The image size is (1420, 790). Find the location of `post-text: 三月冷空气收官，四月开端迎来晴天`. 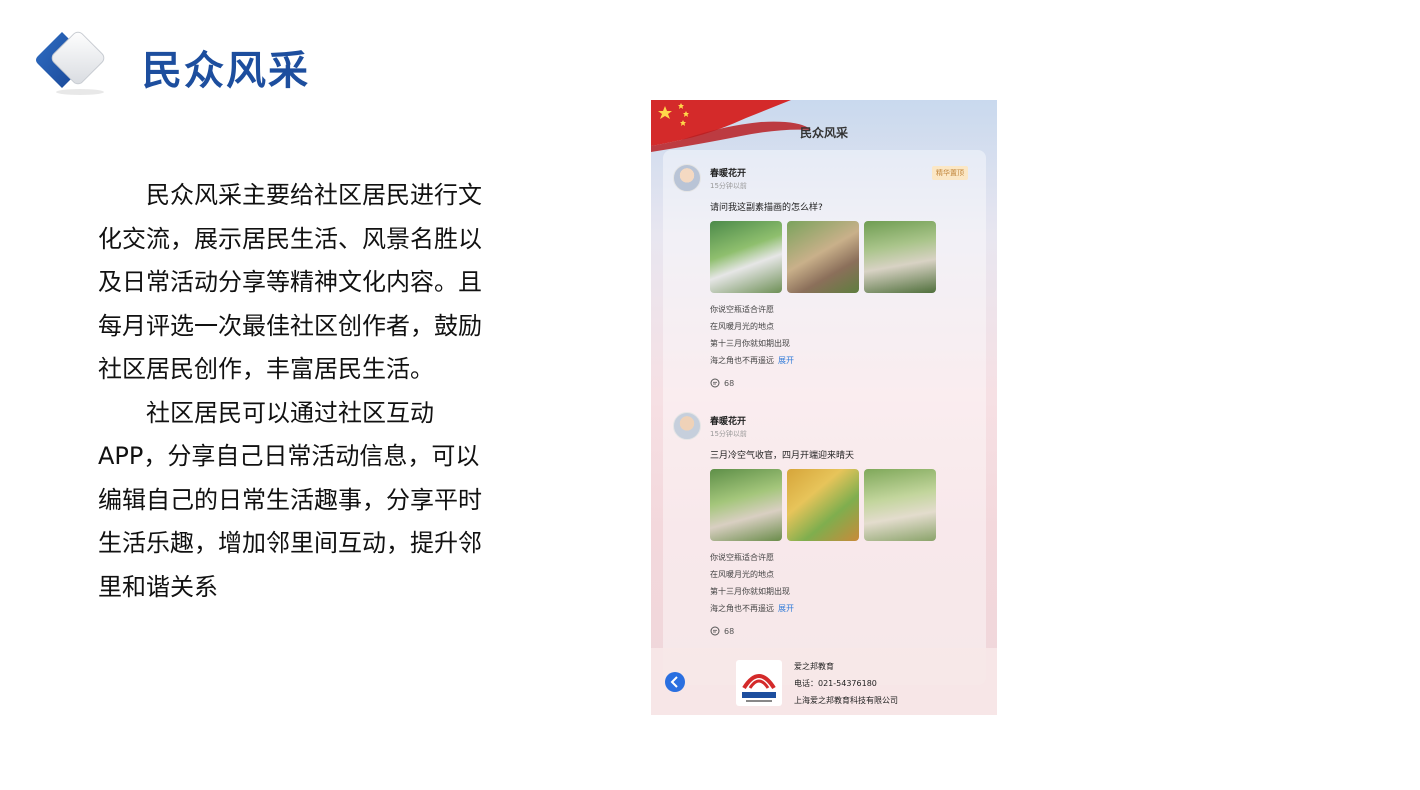

post-text: 三月冷空气收官，四月开端迎来晴天 is located at coordinates (782, 456).